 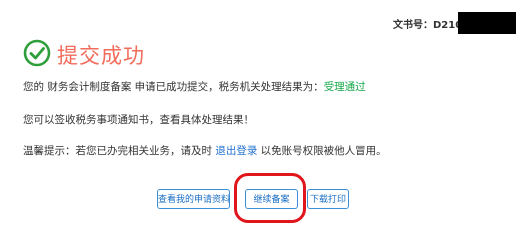 What do you see at coordinates (193, 199) in the screenshot?
I see `view-records-button: 查看我的申请资料` at bounding box center [193, 199].